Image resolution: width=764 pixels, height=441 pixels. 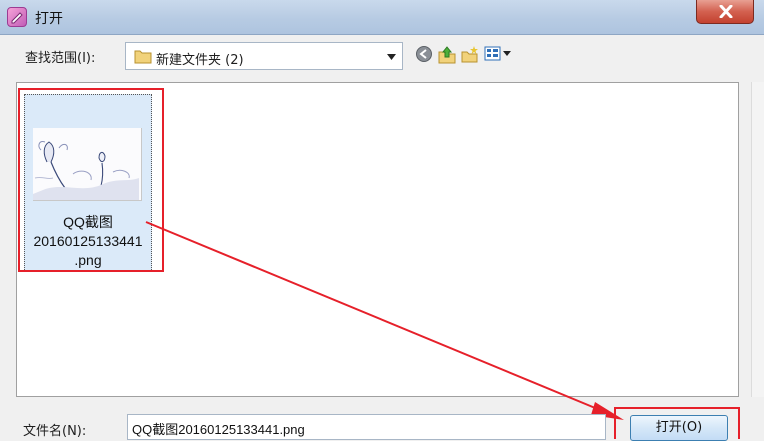 What do you see at coordinates (677, 423) in the screenshot?
I see `annotation-box-open` at bounding box center [677, 423].